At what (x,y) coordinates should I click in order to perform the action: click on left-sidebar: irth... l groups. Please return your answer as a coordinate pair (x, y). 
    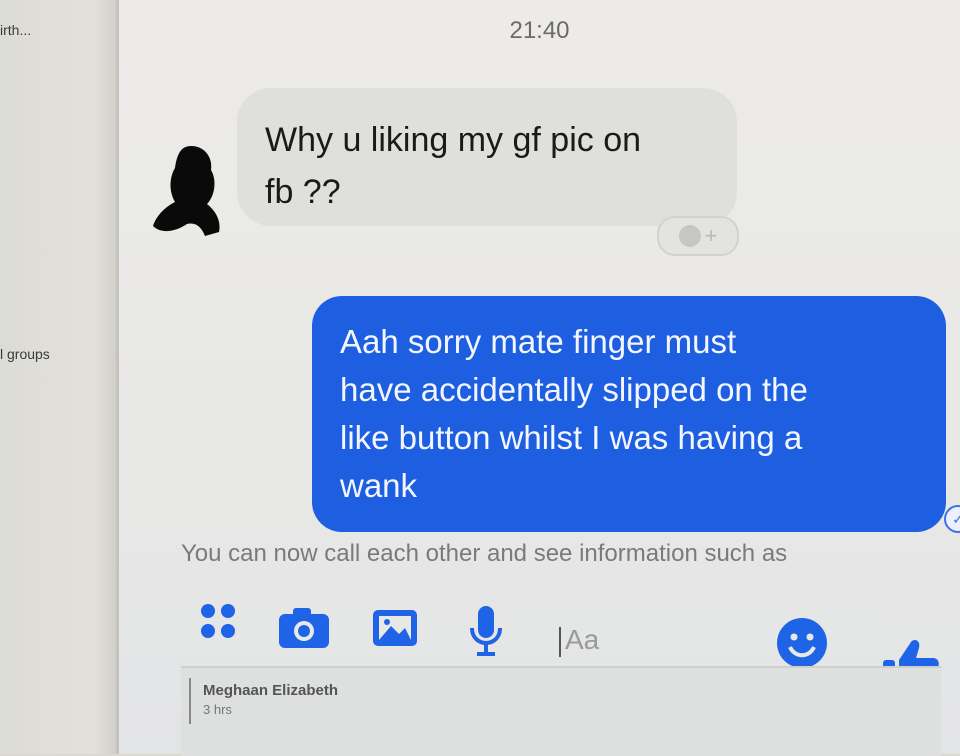
    Looking at the image, I should click on (59, 377).